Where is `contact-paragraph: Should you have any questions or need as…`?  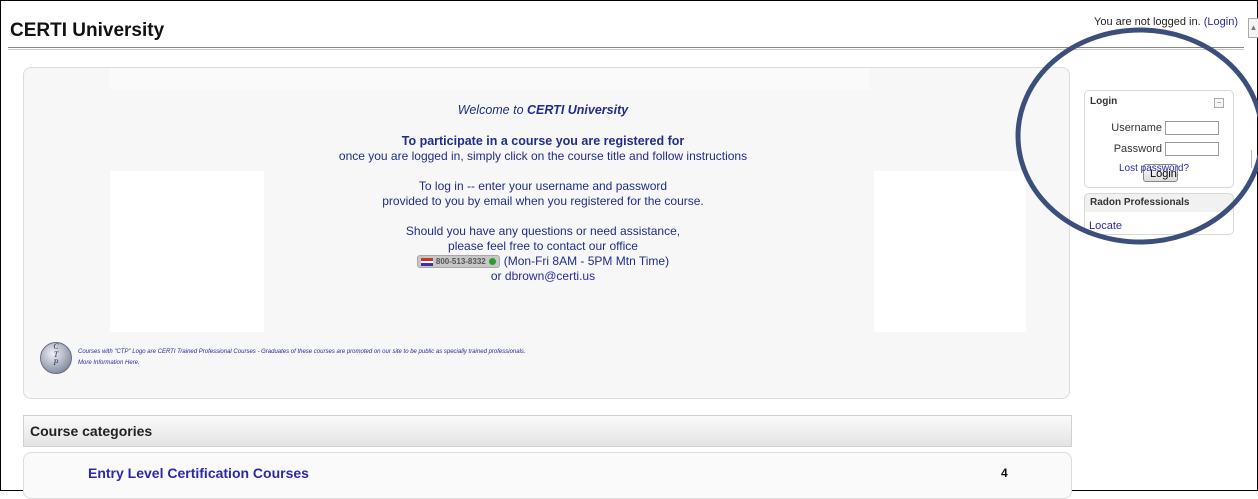 contact-paragraph: Should you have any questions or need as… is located at coordinates (543, 254).